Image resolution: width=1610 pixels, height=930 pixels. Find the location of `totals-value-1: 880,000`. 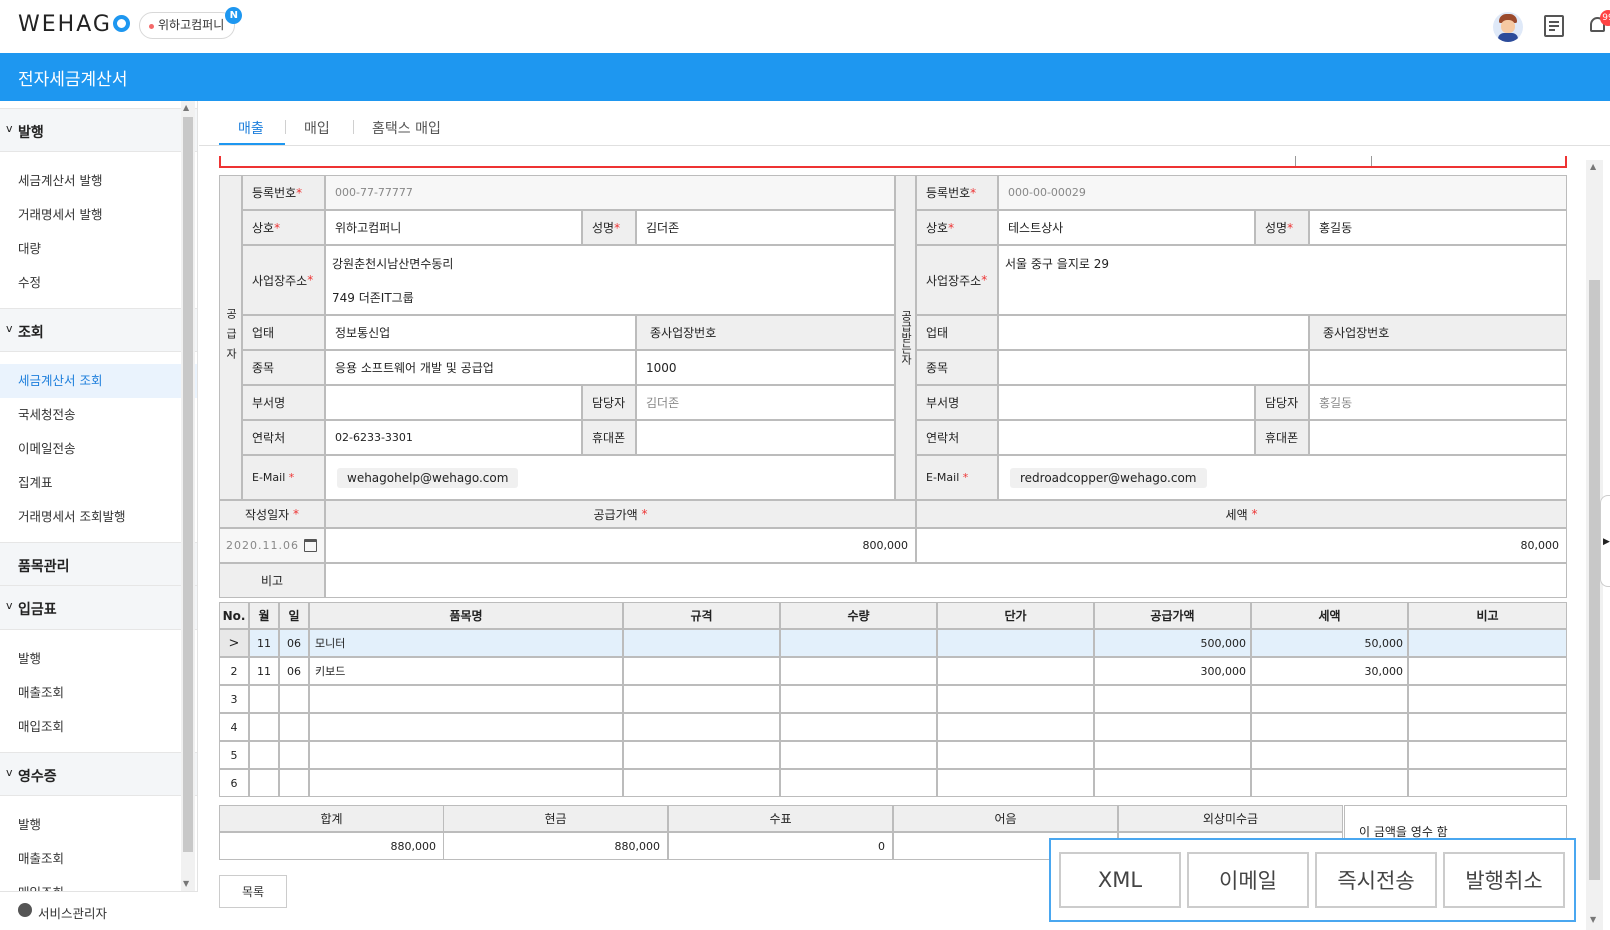

totals-value-1: 880,000 is located at coordinates (555, 846).